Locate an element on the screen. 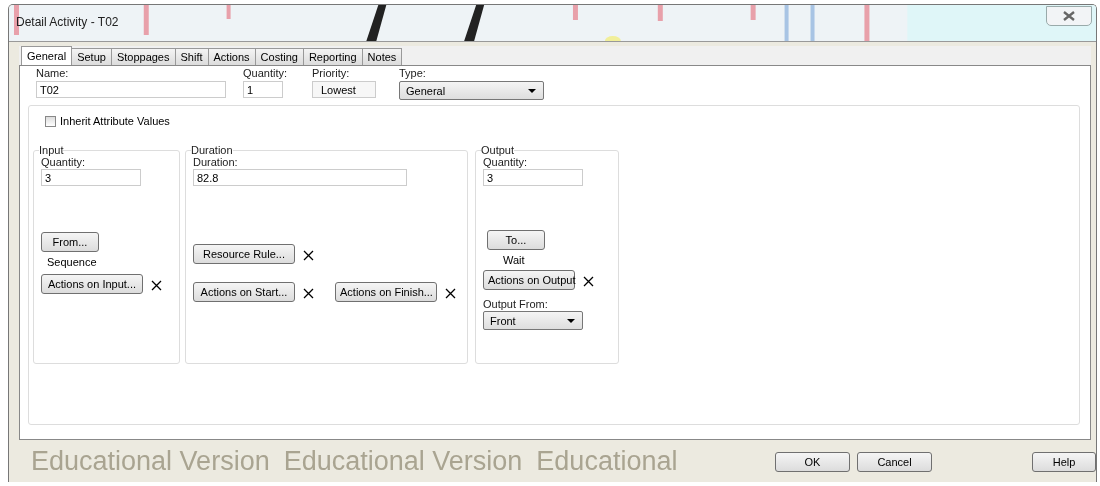  output-from-dropdown: Front is located at coordinates (533, 320).